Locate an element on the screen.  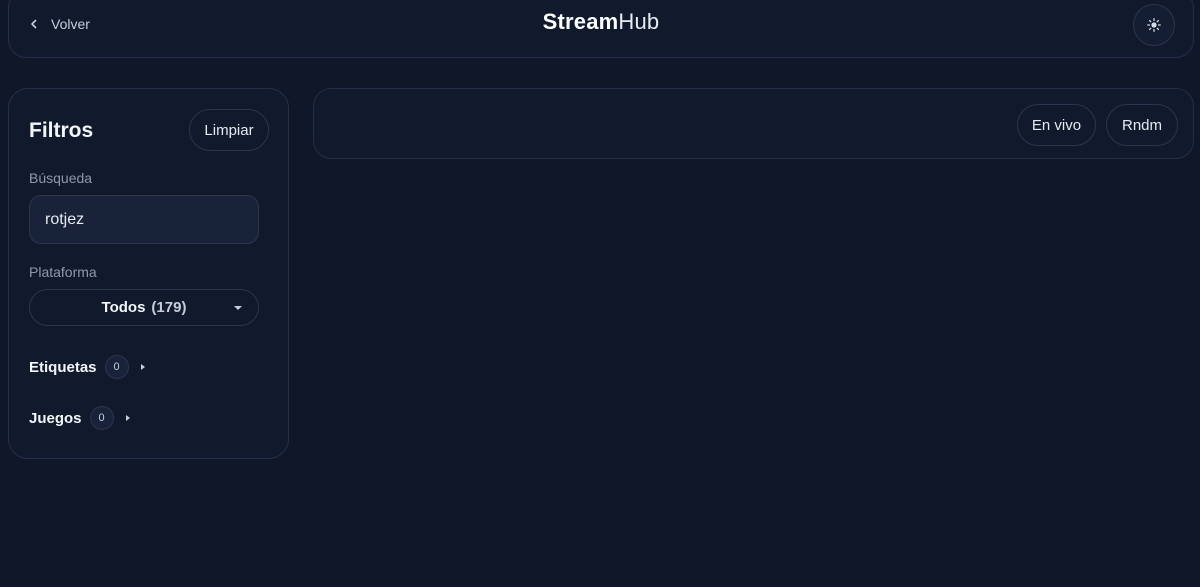
search-label: Búsqueda is located at coordinates (61, 178).